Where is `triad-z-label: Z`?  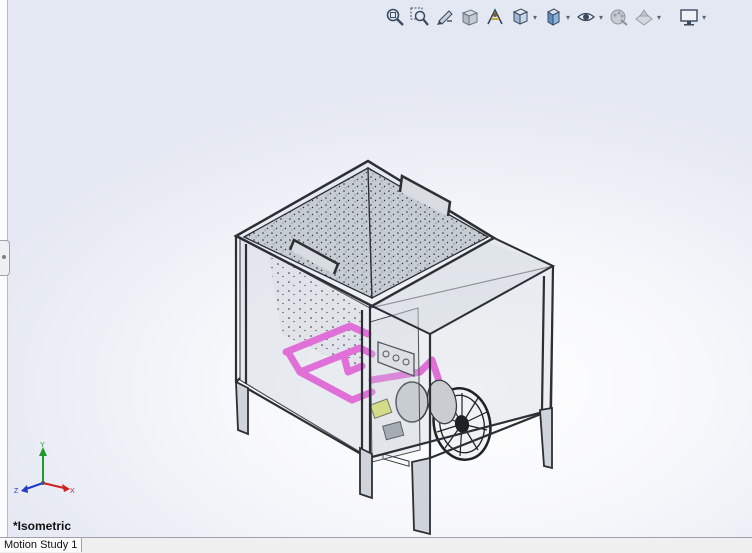 triad-z-label: Z is located at coordinates (16, 491).